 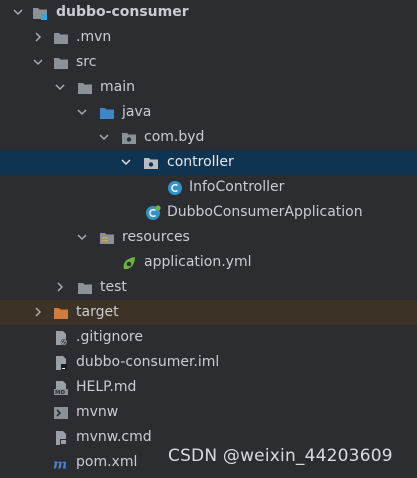 What do you see at coordinates (40, 14) in the screenshot?
I see `module-folder-icon` at bounding box center [40, 14].